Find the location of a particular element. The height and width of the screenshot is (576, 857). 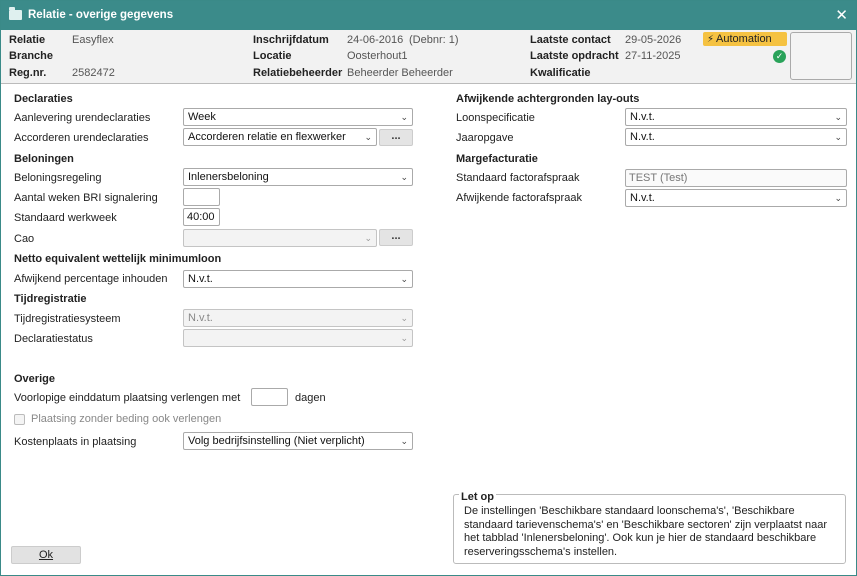

check-icon: ✓ is located at coordinates (779, 56).